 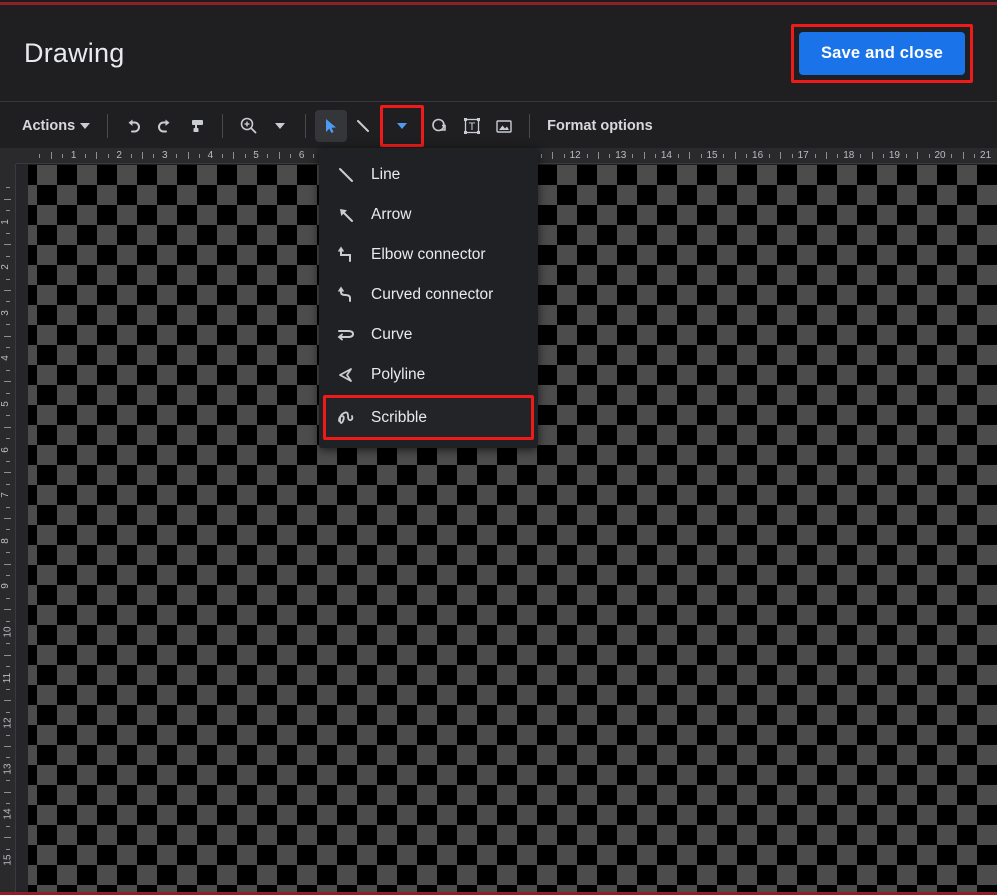 I want to click on text-box-icon: T, so click(x=472, y=125).